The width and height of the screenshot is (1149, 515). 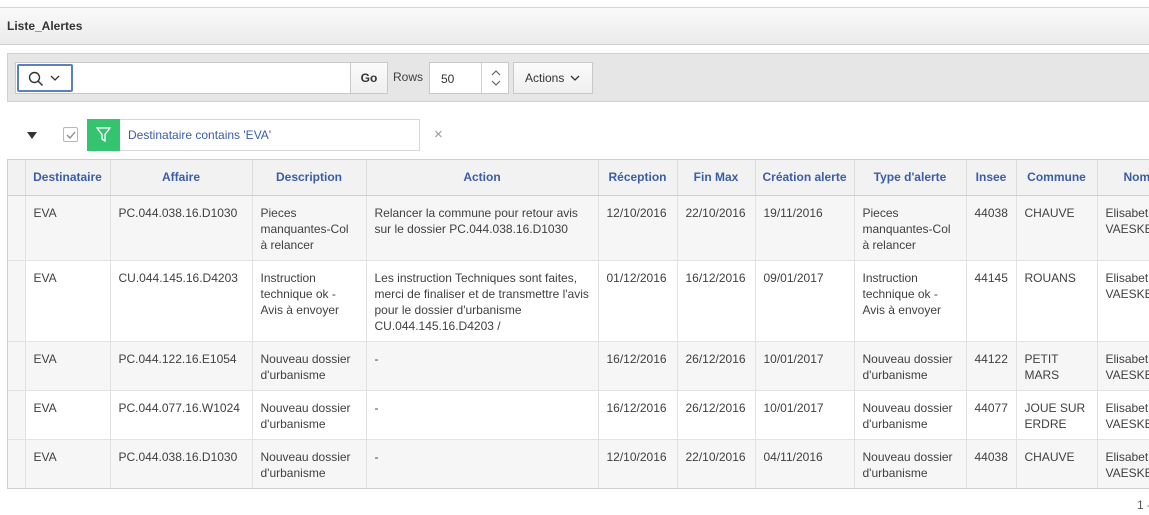 What do you see at coordinates (991, 366) in the screenshot?
I see `cell-insee: 44122` at bounding box center [991, 366].